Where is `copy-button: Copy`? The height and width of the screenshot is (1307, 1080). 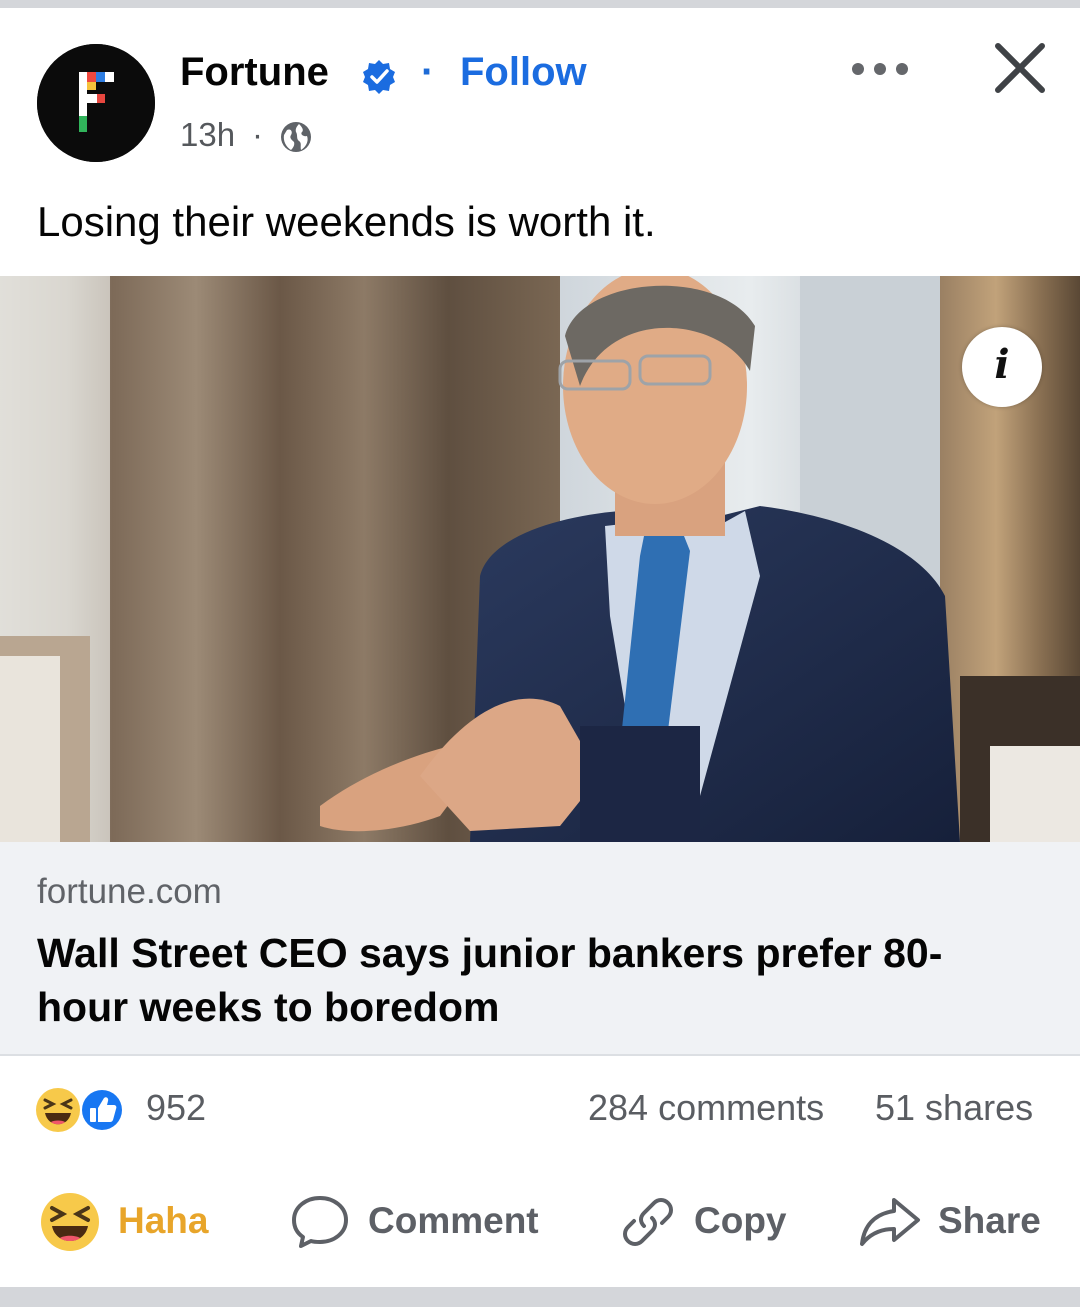
copy-button: Copy is located at coordinates (706, 1222).